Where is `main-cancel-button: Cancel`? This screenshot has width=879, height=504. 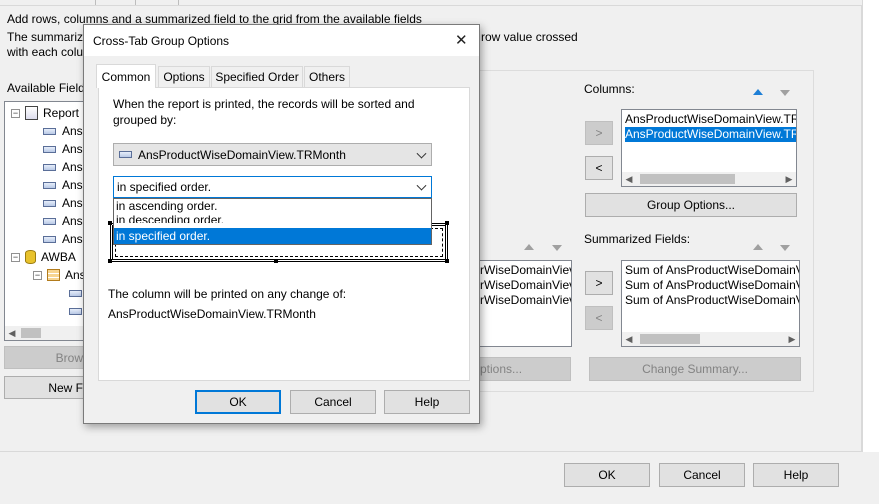
main-cancel-button: Cancel is located at coordinates (702, 475).